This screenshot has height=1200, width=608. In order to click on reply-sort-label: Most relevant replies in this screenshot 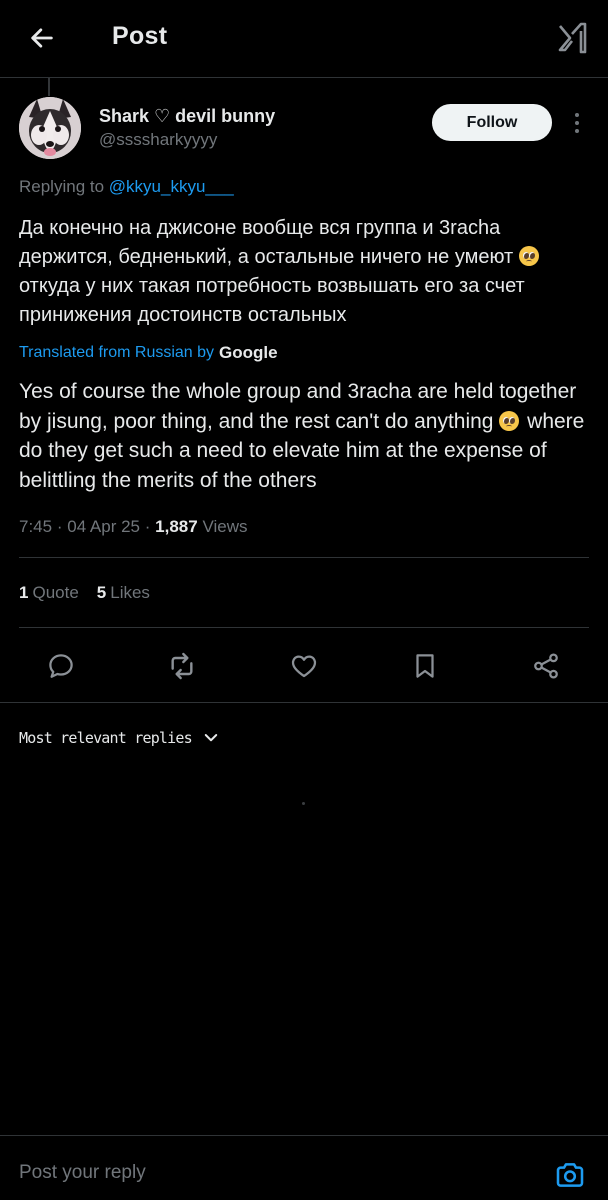, I will do `click(106, 738)`.